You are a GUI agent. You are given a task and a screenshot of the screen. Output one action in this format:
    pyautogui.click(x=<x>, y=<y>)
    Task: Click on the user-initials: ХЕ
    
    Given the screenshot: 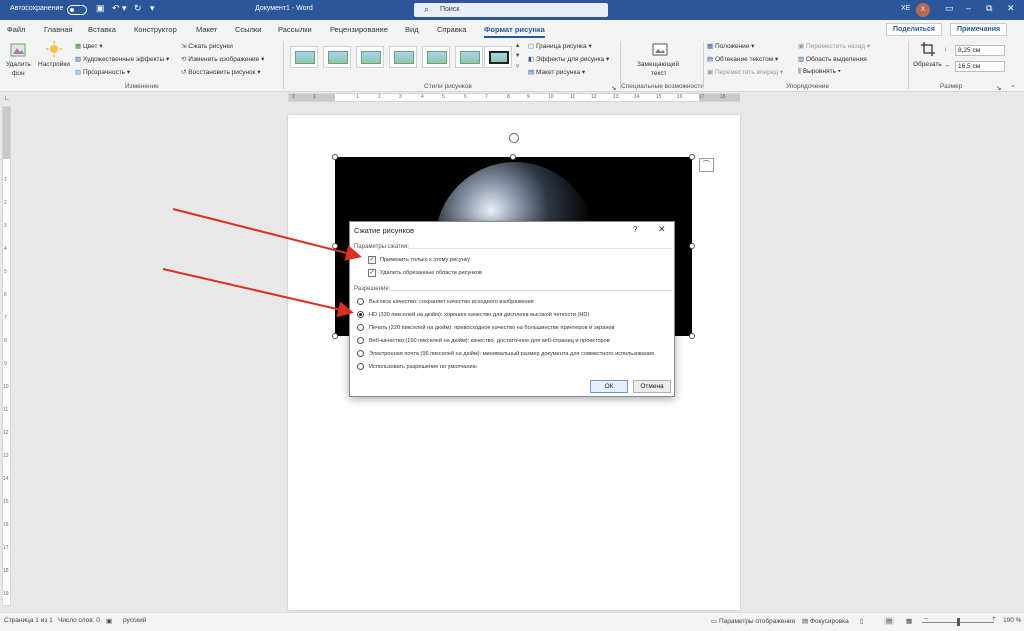 What is the action you would take?
    pyautogui.click(x=905, y=8)
    